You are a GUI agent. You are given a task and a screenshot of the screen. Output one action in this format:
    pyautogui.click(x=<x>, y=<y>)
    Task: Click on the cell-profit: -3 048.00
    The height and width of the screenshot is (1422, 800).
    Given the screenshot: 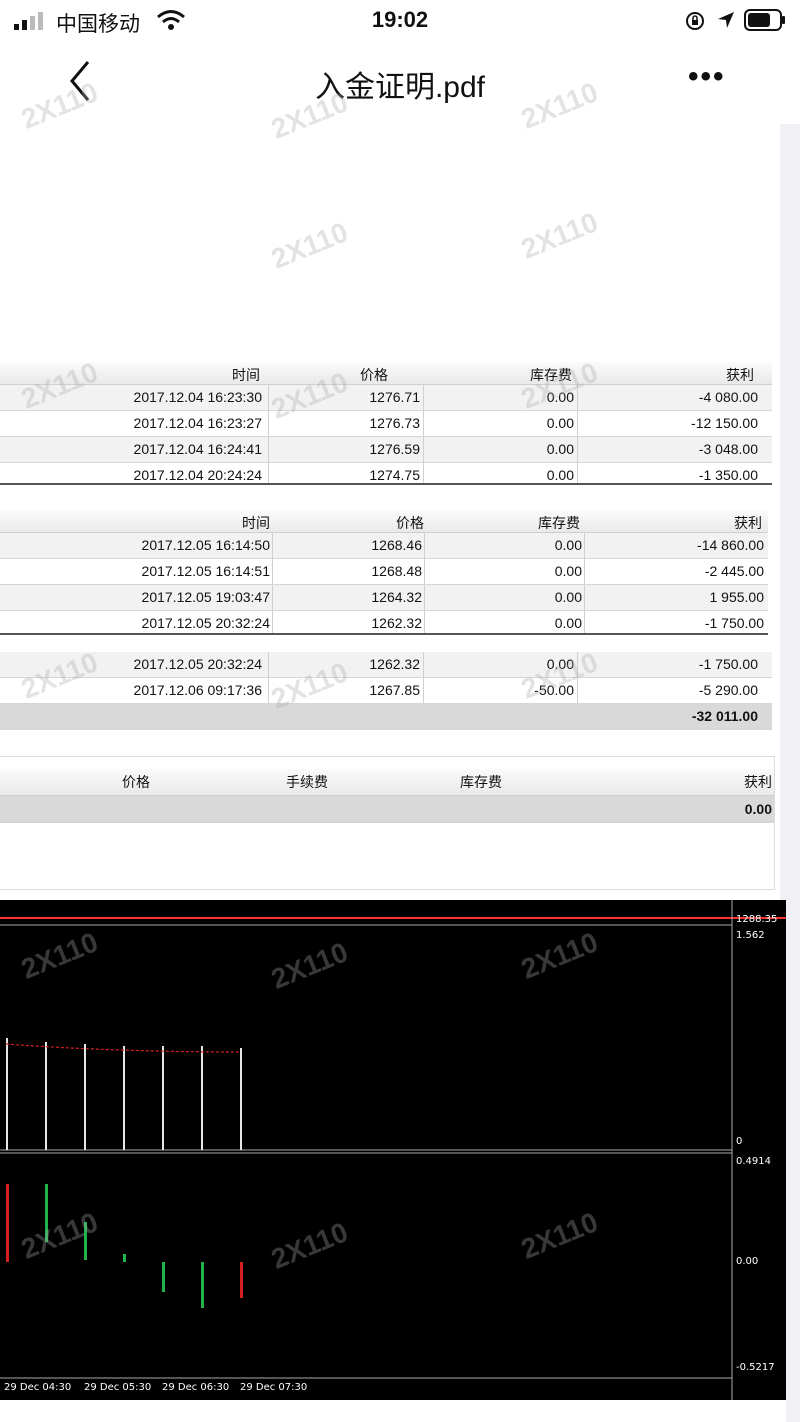 What is the action you would take?
    pyautogui.click(x=728, y=449)
    